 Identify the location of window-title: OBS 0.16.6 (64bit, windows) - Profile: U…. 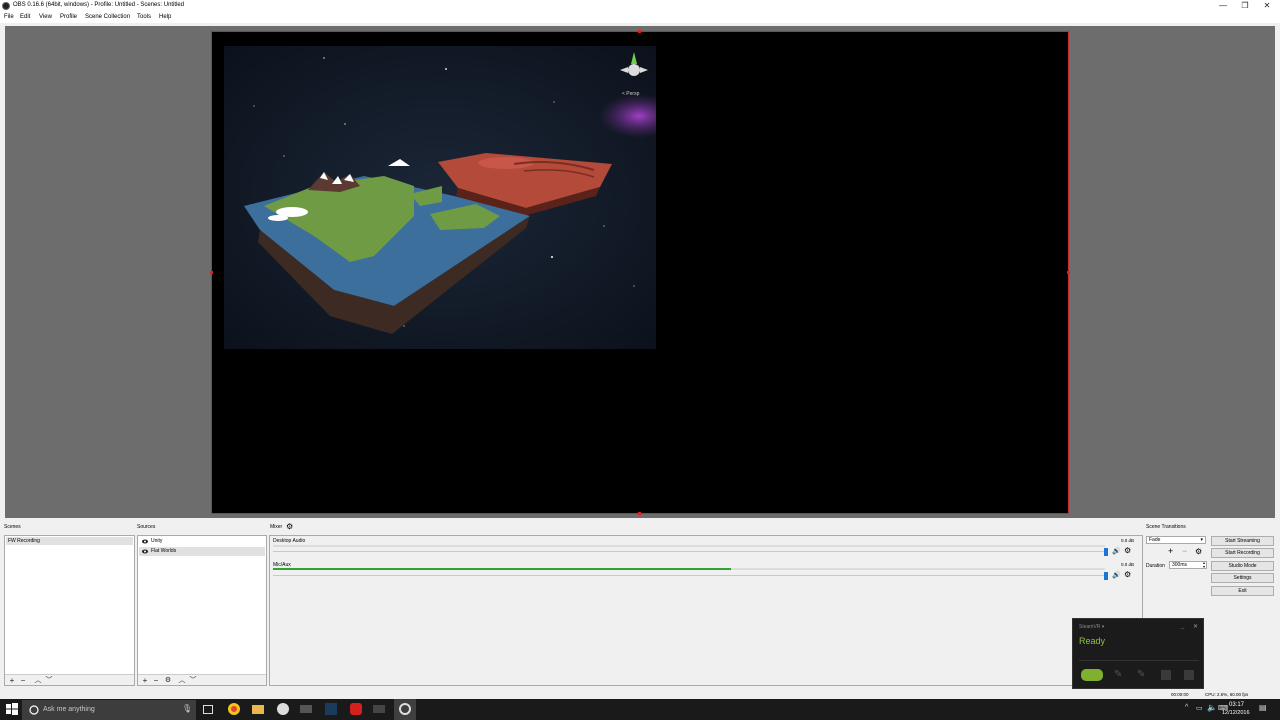
(99, 5).